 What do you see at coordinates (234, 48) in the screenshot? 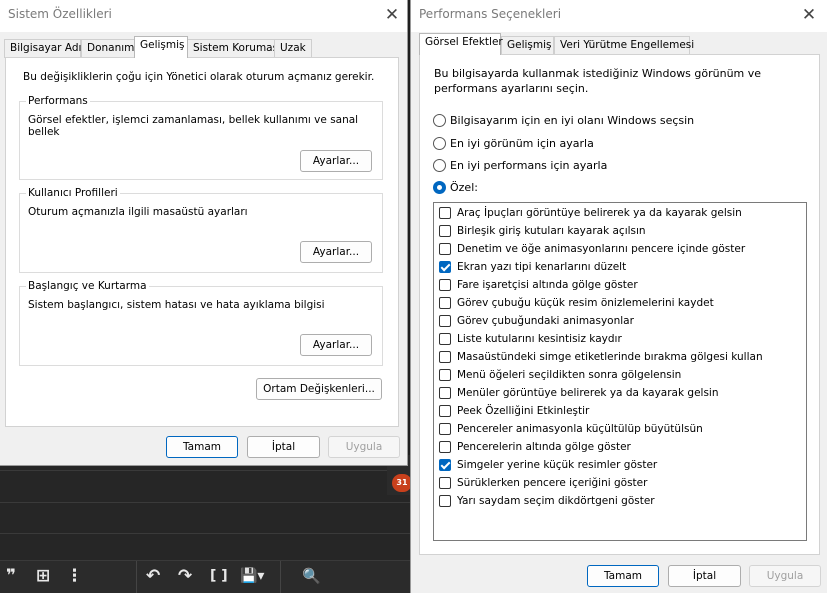
I see `tab-system-protection: Sistem Koruması` at bounding box center [234, 48].